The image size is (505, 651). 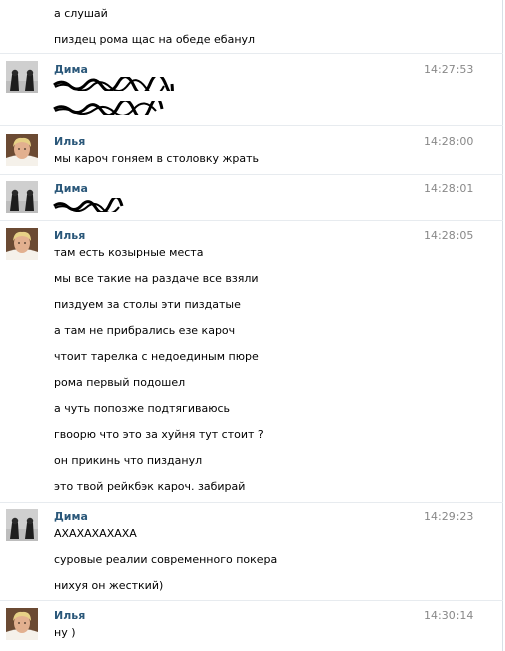 I want to click on message-time: 14:28:01, so click(x=449, y=188).